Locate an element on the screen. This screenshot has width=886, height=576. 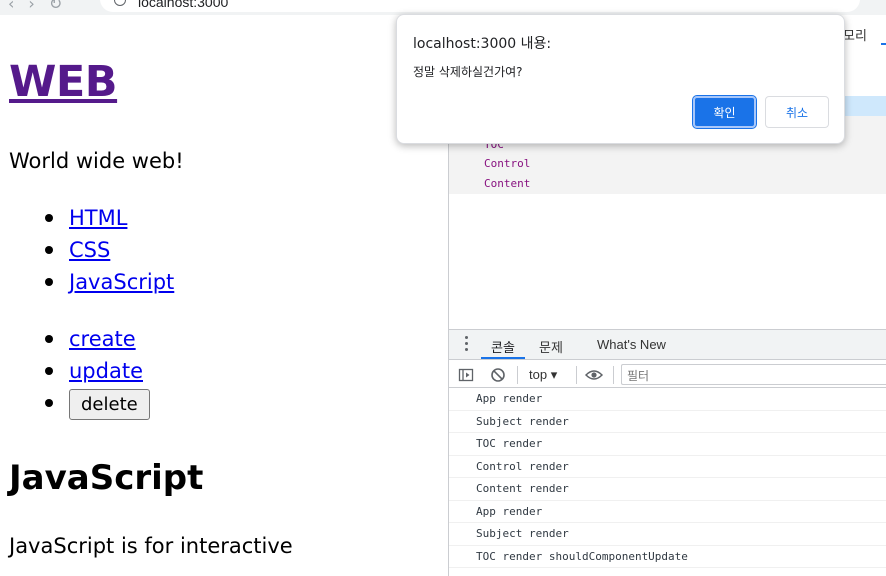
confirm-dialog: localhost:3000 내용: 정말 삭제하실건가여? 확인 취소 is located at coordinates (620, 79).